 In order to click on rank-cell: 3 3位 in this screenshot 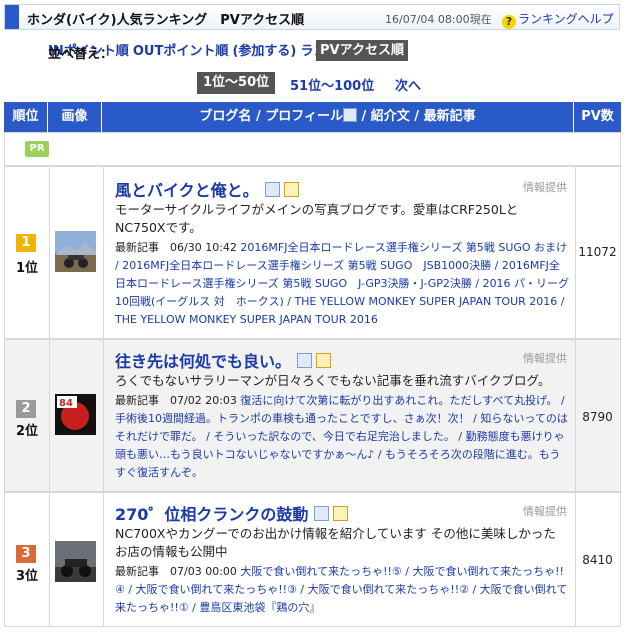, I will do `click(27, 559)`.